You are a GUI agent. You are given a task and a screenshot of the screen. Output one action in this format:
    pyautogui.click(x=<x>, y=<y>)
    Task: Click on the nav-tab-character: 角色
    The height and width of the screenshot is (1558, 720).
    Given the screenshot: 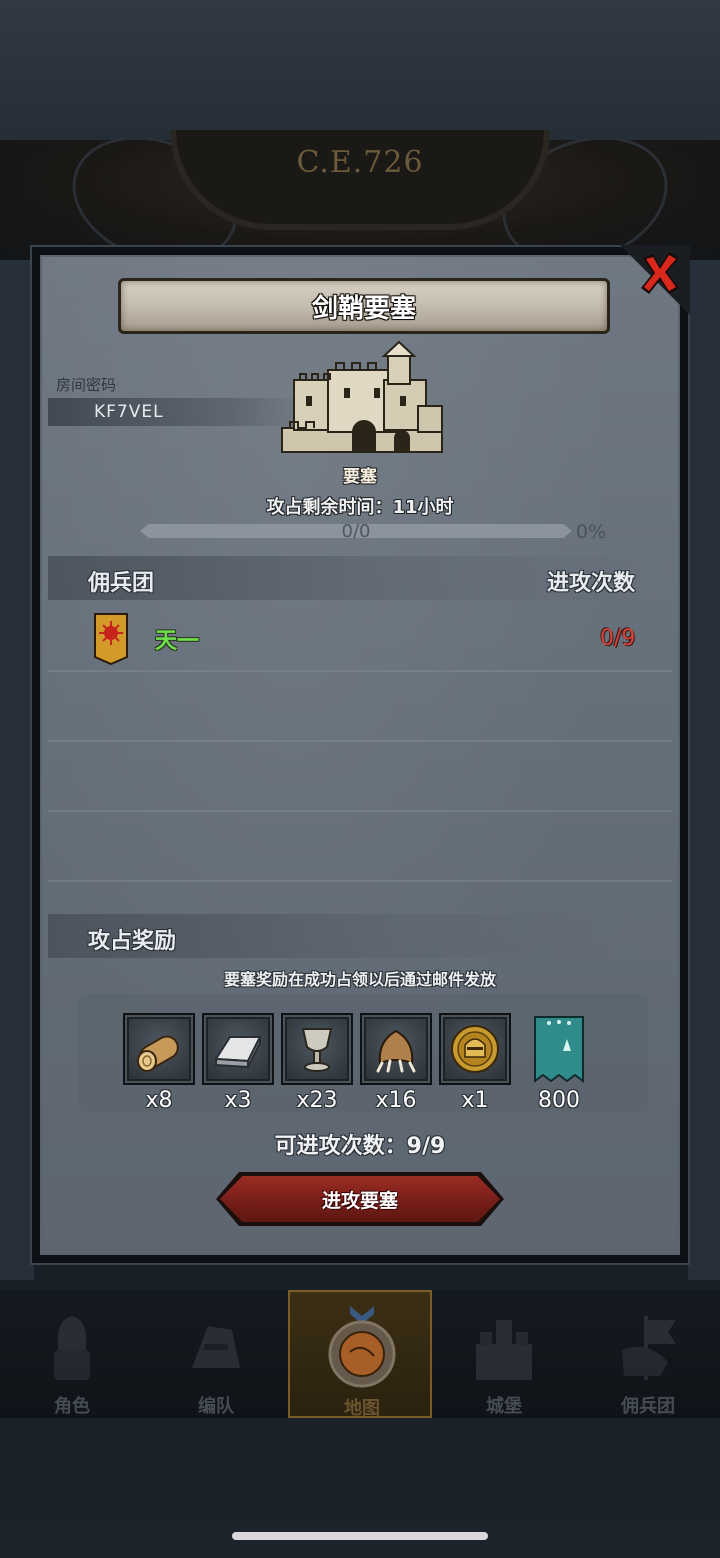 What is the action you would take?
    pyautogui.click(x=72, y=1354)
    